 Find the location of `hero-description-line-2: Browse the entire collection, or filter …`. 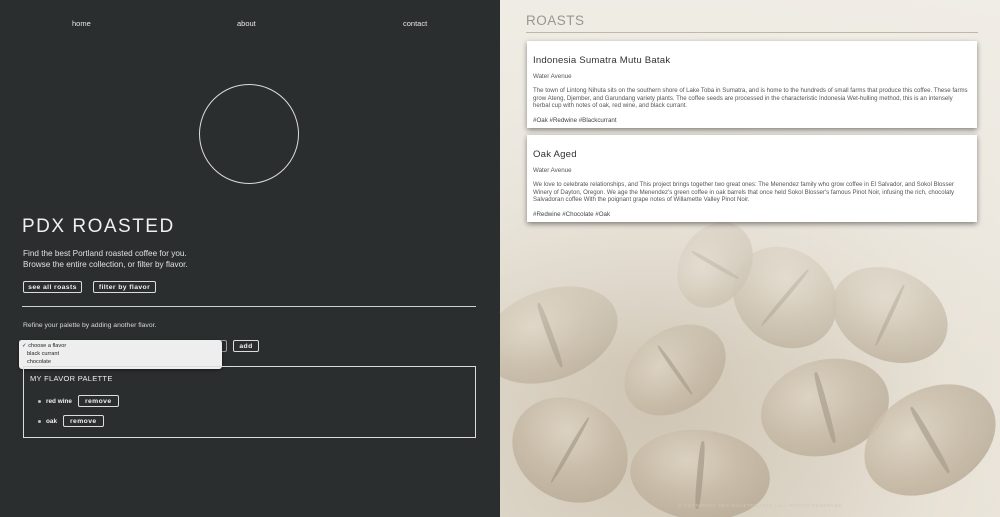

hero-description-line-2: Browse the entire collection, or filter … is located at coordinates (105, 264).